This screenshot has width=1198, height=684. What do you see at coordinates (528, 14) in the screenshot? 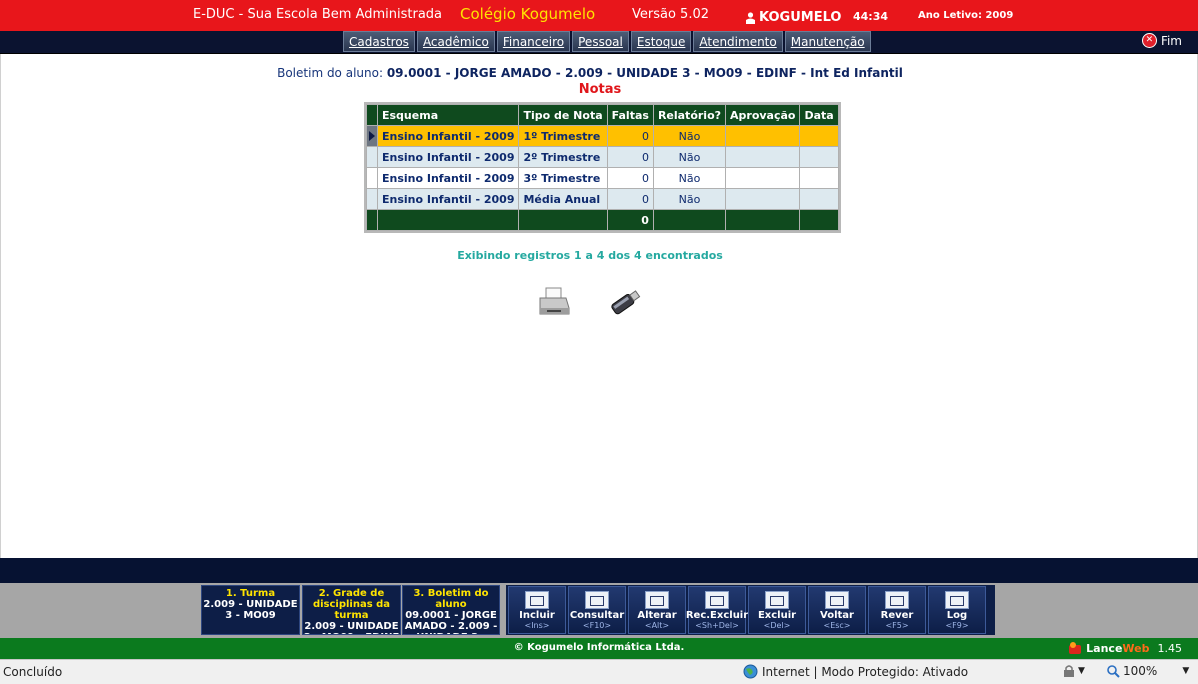
I see `school-name: Colégio Kogumelo` at bounding box center [528, 14].